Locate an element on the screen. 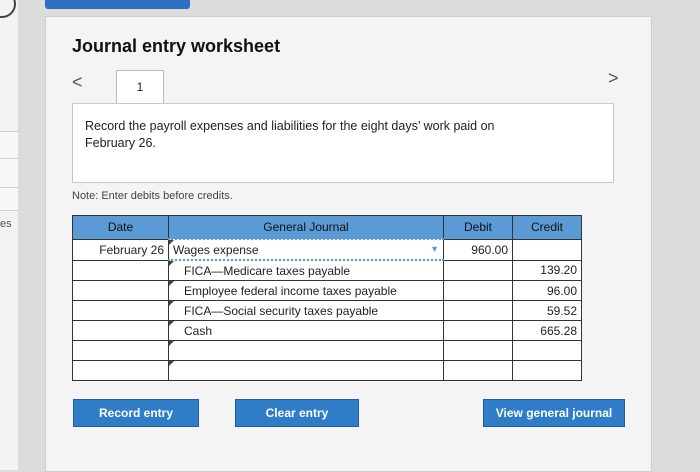 Image resolution: width=700 pixels, height=472 pixels. account-cell: FICA—Medicare taxes payable is located at coordinates (306, 270).